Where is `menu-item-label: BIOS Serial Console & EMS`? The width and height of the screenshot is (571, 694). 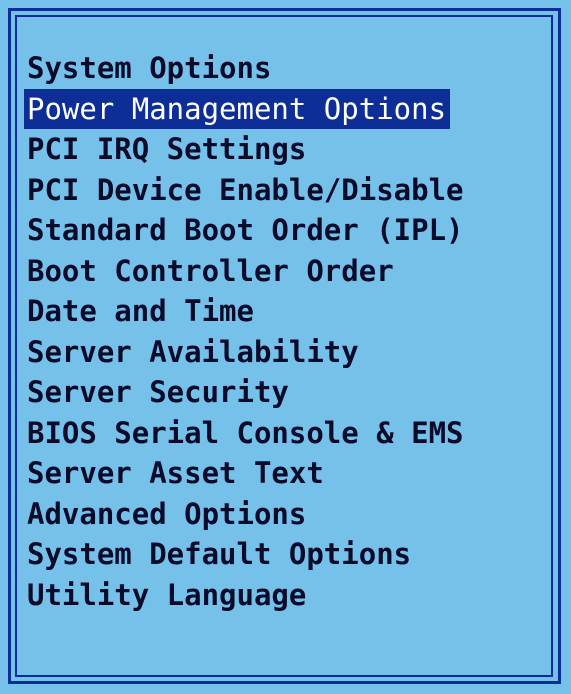
menu-item-label: BIOS Serial Console & EMS is located at coordinates (245, 432).